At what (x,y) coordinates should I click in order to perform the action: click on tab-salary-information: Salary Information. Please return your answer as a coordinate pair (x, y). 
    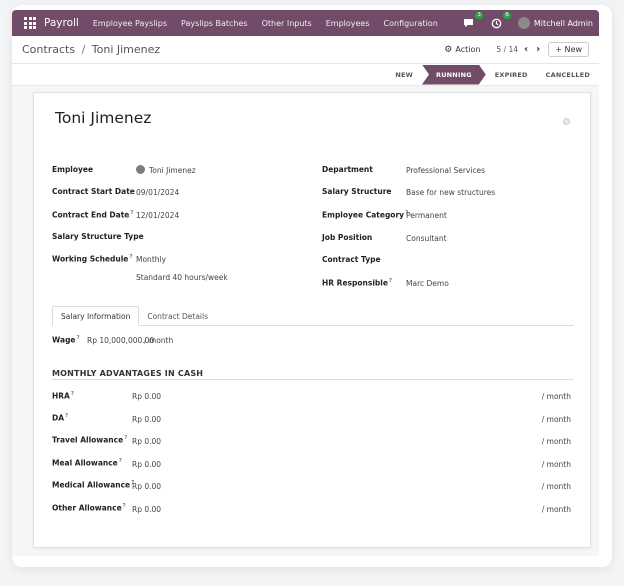
    Looking at the image, I should click on (96, 316).